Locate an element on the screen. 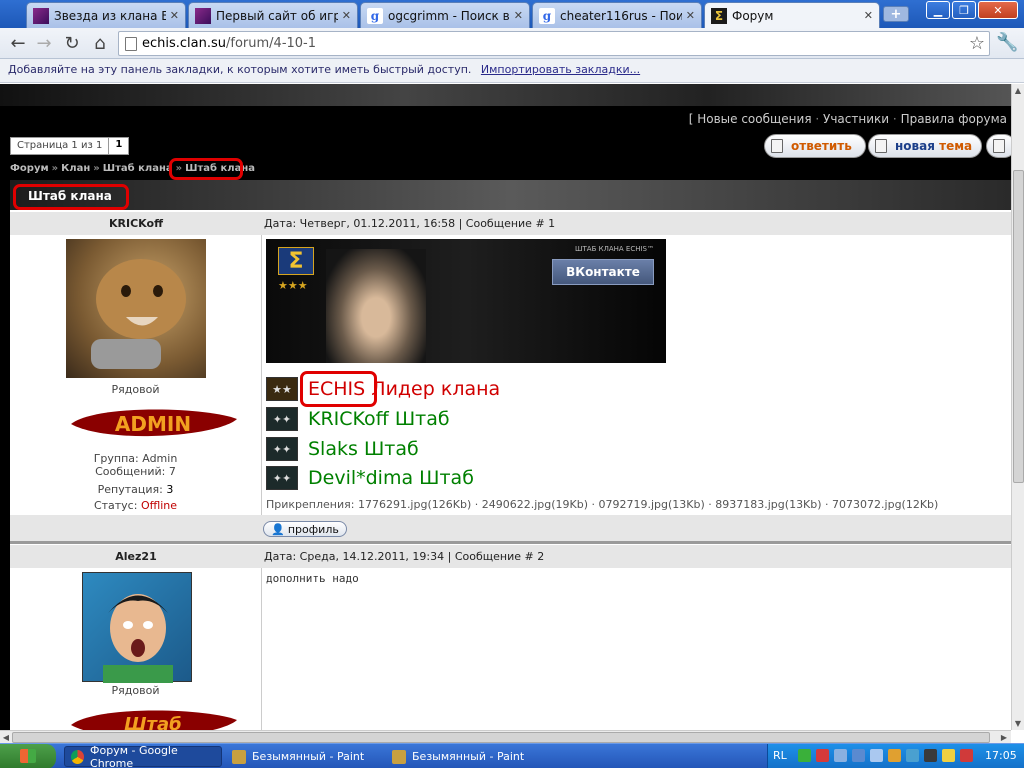  browser-toolbar: ← → ↻ ⌂ echis.clan.su/forum/4-10-1 ☆ 🔧 is located at coordinates (512, 43).